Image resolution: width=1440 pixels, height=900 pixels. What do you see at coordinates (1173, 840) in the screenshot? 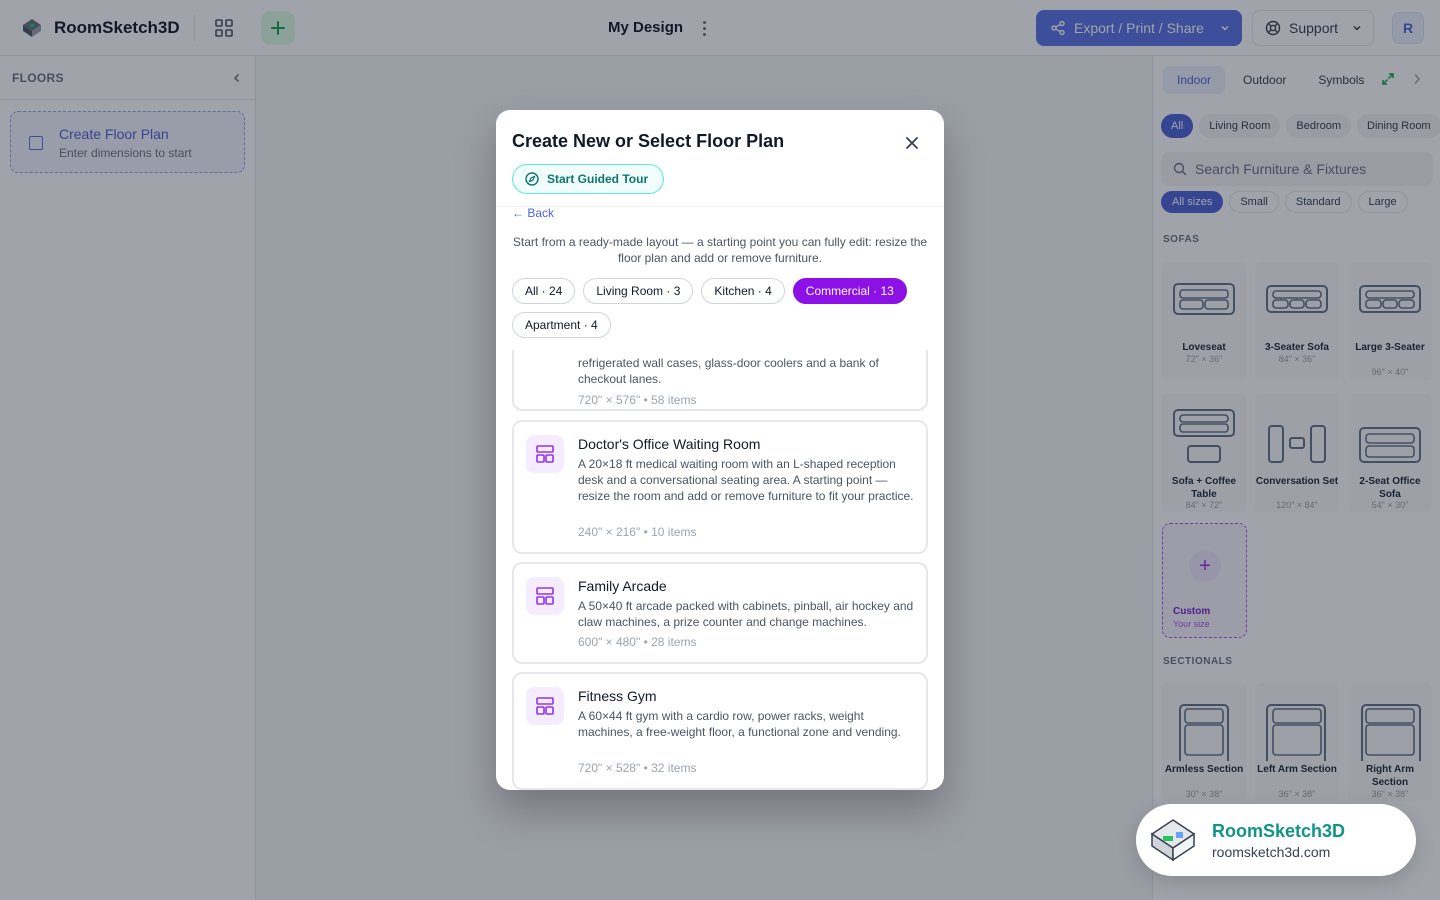
I see `house-logo-icon` at bounding box center [1173, 840].